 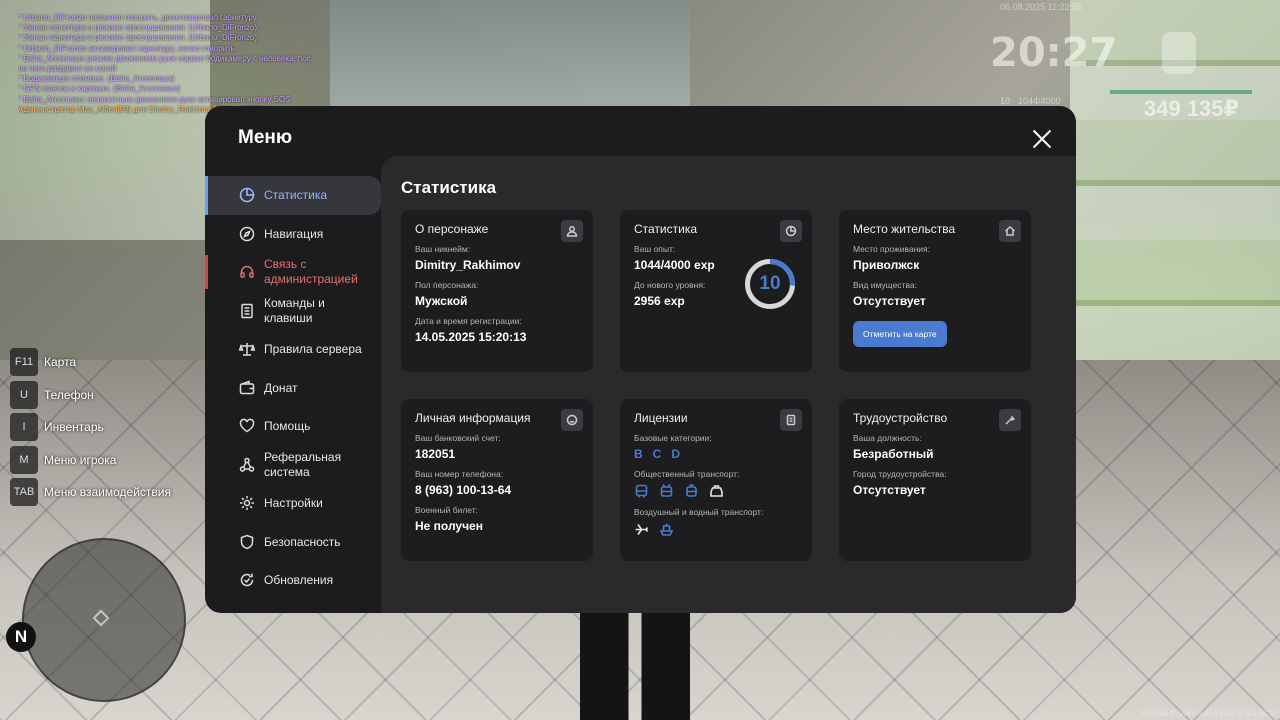 What do you see at coordinates (666, 491) in the screenshot?
I see `trolleybus-icon` at bounding box center [666, 491].